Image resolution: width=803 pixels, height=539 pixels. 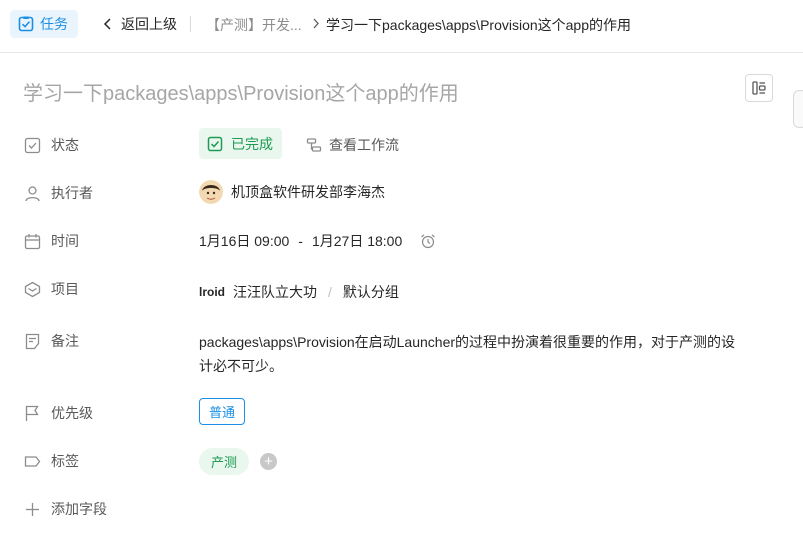 I want to click on field-status-label: 状态, so click(x=51, y=145).